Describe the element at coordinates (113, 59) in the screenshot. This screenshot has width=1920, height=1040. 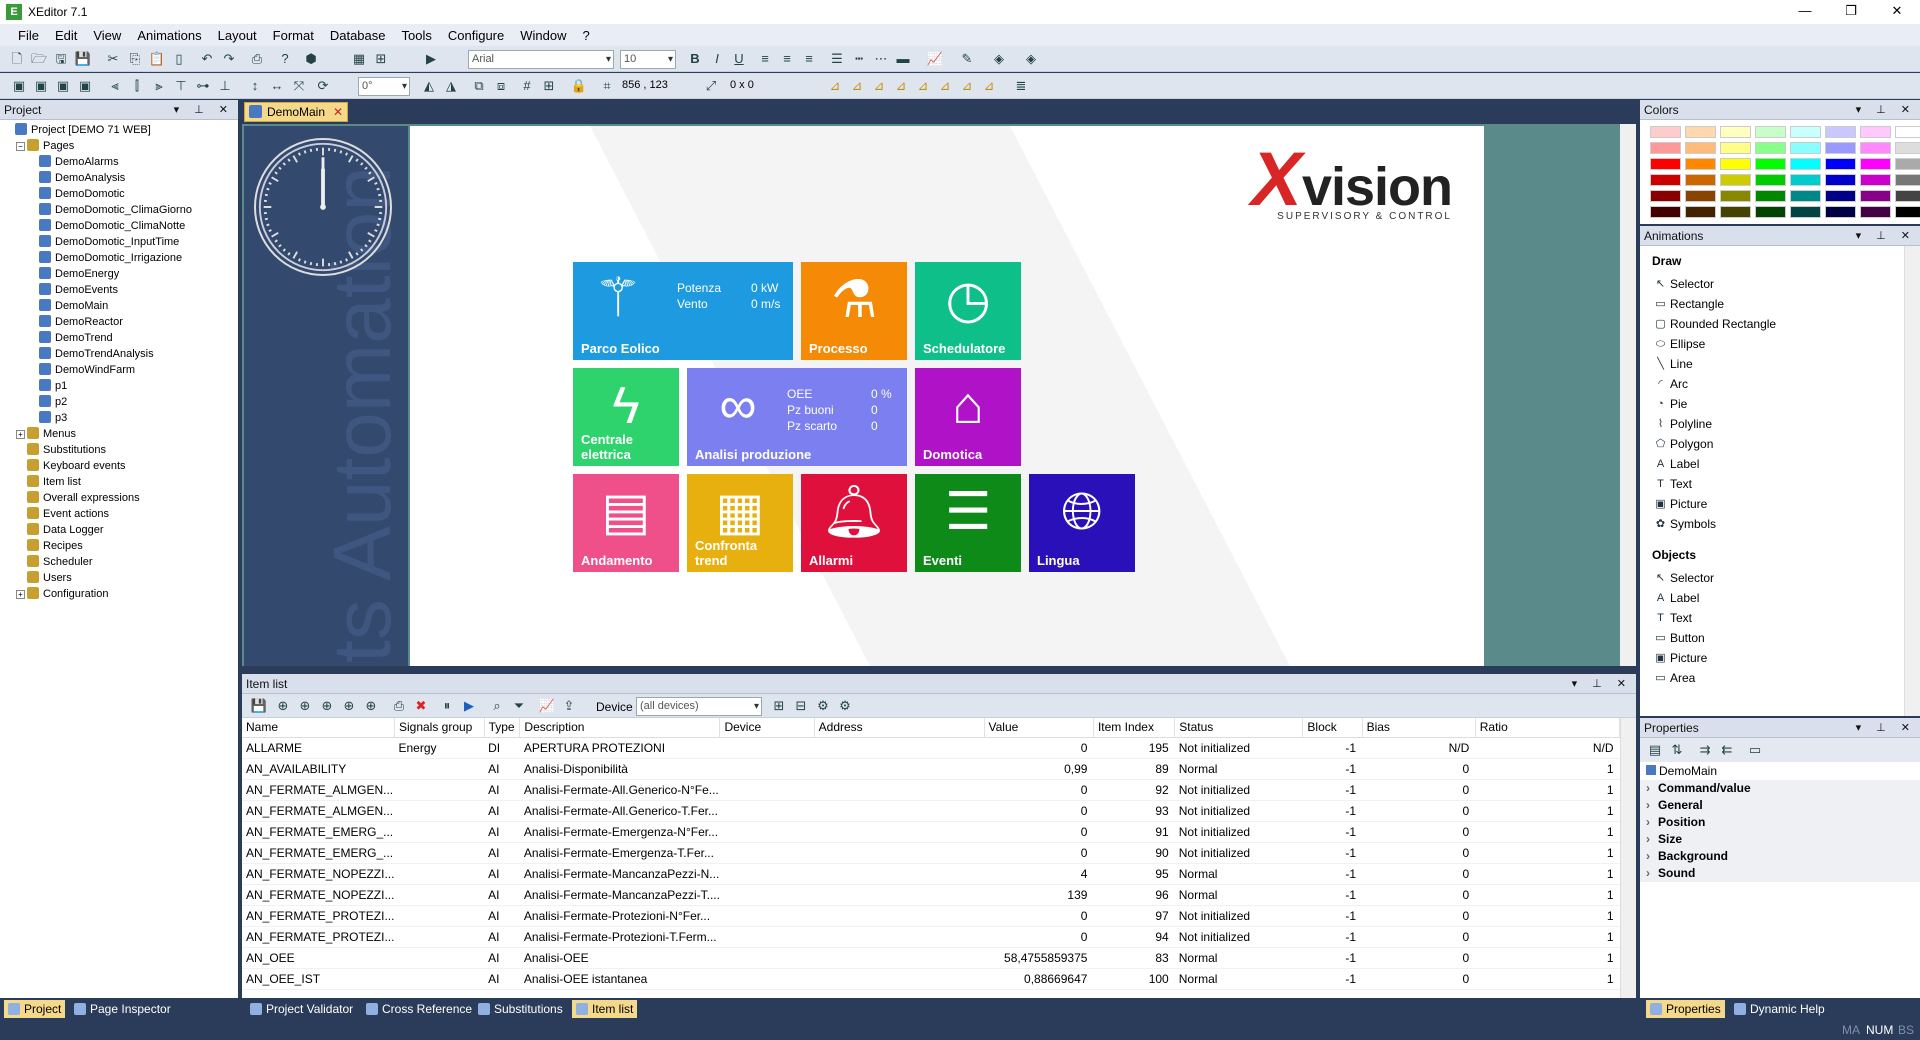
I see `cut-icon: ✂` at that location.